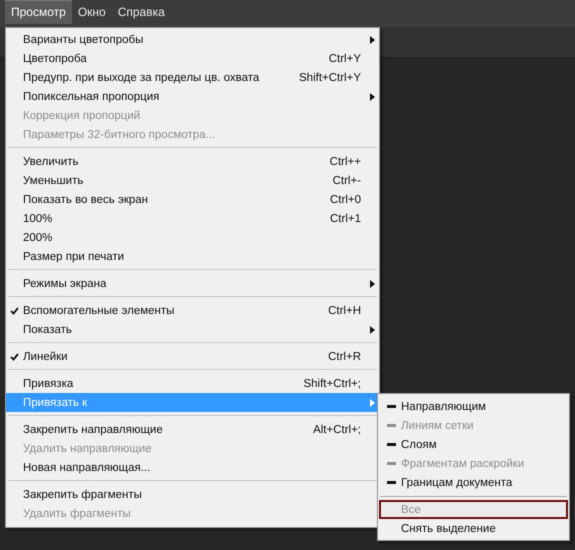 This screenshot has width=575, height=550. Describe the element at coordinates (192, 237) in the screenshot. I see `menu-item: 200%` at that location.